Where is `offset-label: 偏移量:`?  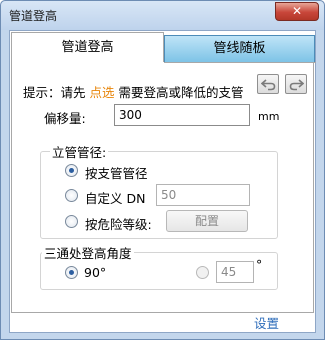 offset-label: 偏移量: is located at coordinates (65, 118).